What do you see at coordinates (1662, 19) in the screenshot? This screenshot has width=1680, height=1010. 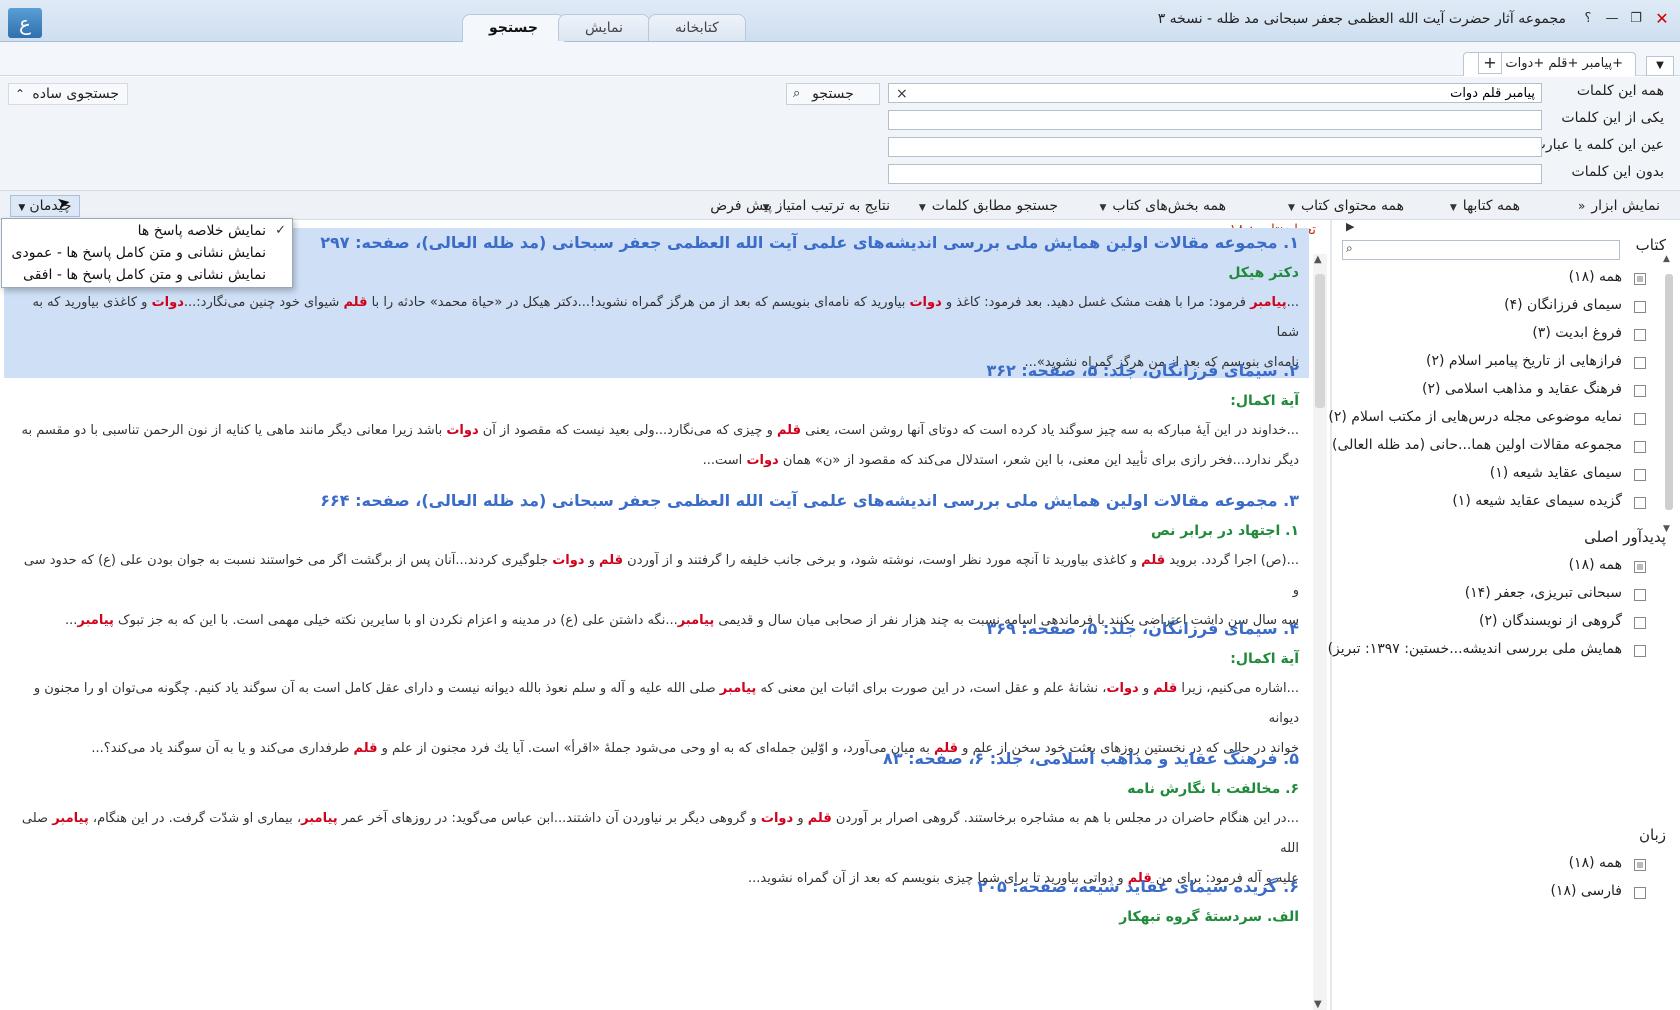 I see `close-button: ✕` at bounding box center [1662, 19].